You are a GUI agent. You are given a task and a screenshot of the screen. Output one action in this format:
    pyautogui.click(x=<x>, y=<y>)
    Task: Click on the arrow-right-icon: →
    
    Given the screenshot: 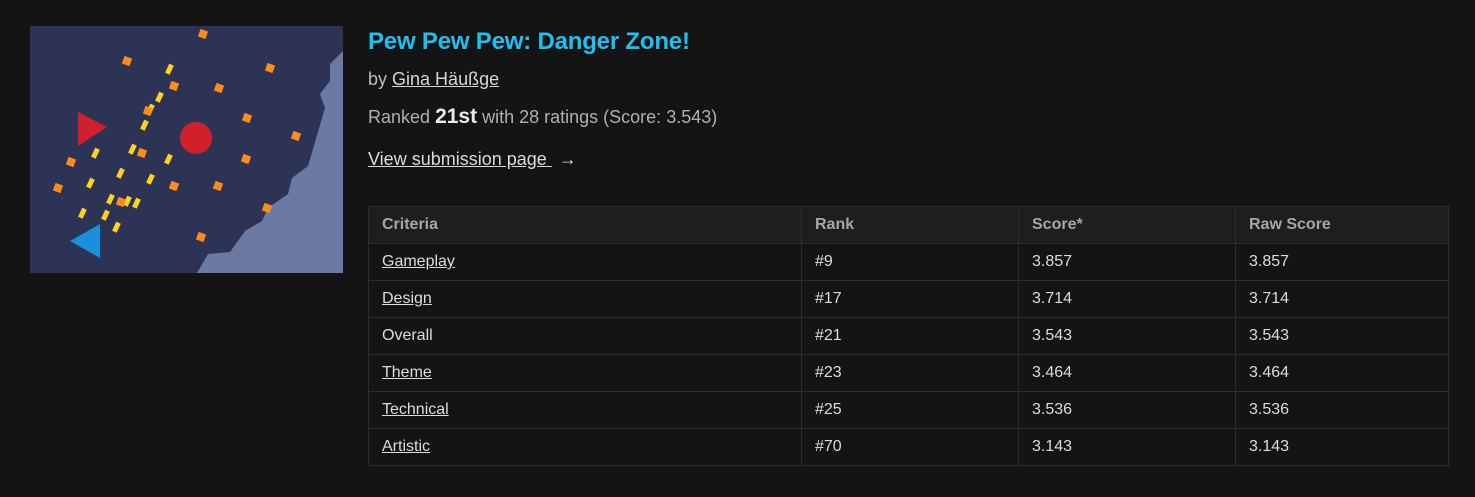 What is the action you would take?
    pyautogui.click(x=567, y=159)
    